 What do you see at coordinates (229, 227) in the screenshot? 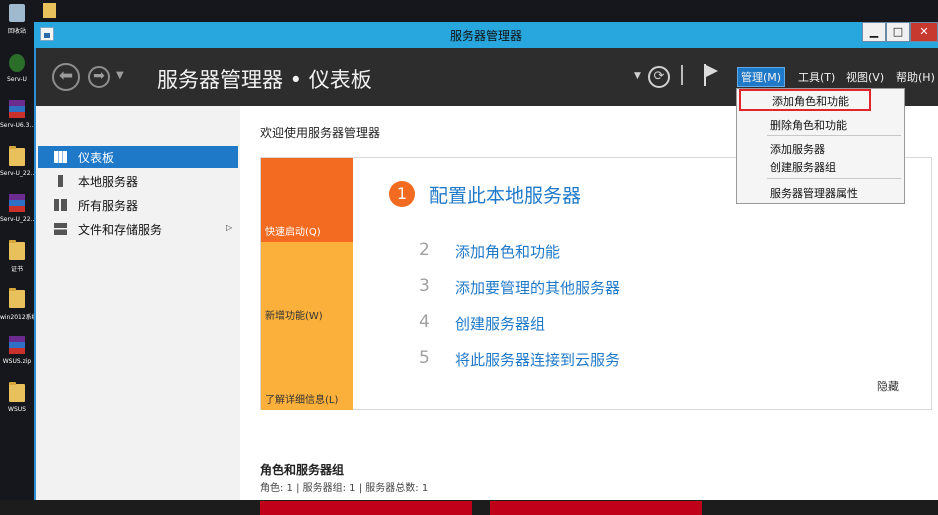
I see `expand-arrow-icon: ▷` at bounding box center [229, 227].